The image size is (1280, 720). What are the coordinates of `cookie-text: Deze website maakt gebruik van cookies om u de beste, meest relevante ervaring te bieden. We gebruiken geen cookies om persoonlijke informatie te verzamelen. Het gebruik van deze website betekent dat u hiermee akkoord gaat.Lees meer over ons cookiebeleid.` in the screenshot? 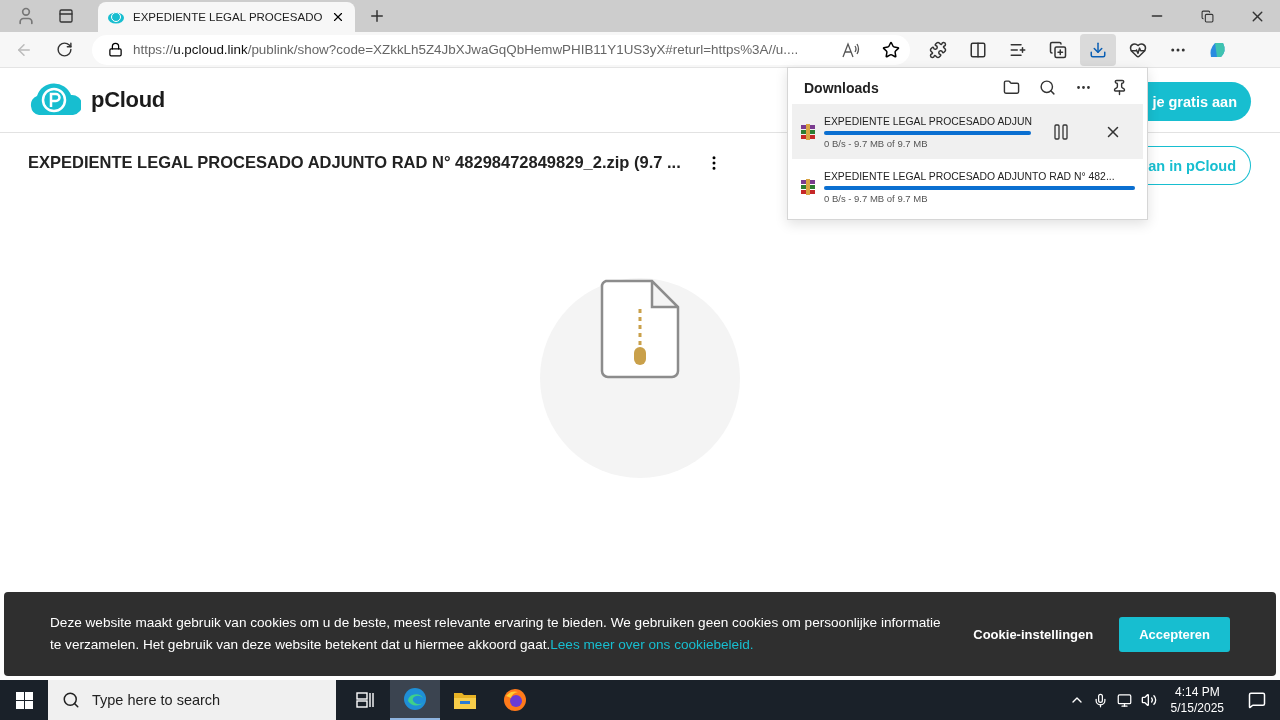 It's located at (496, 634).